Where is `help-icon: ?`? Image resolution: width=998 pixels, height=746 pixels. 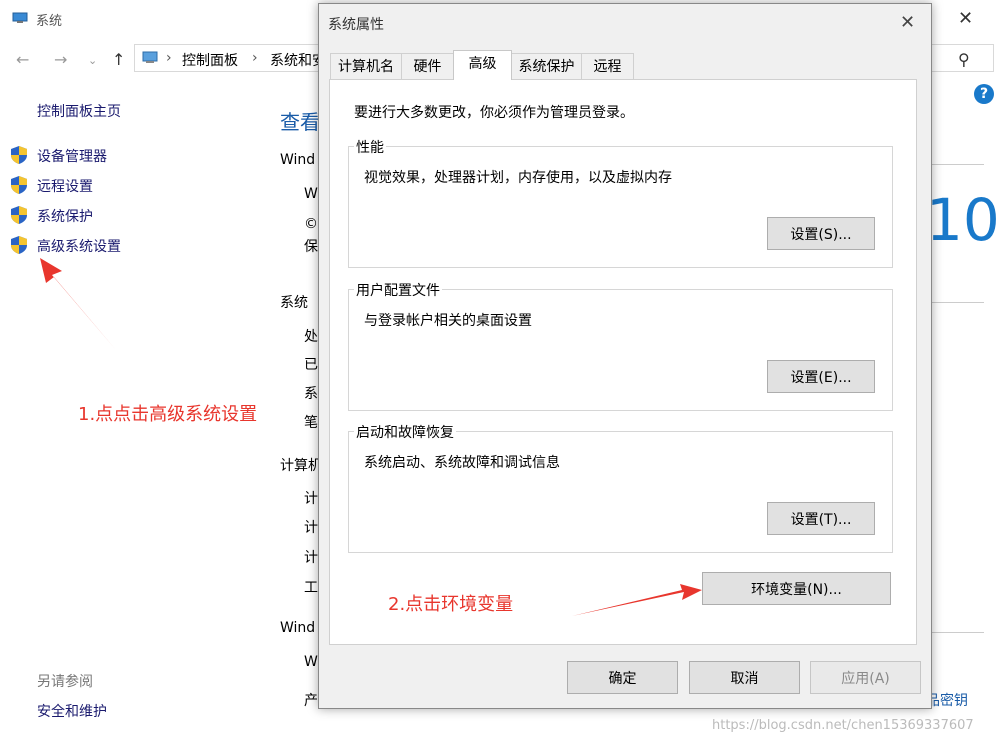
help-icon: ? is located at coordinates (984, 94).